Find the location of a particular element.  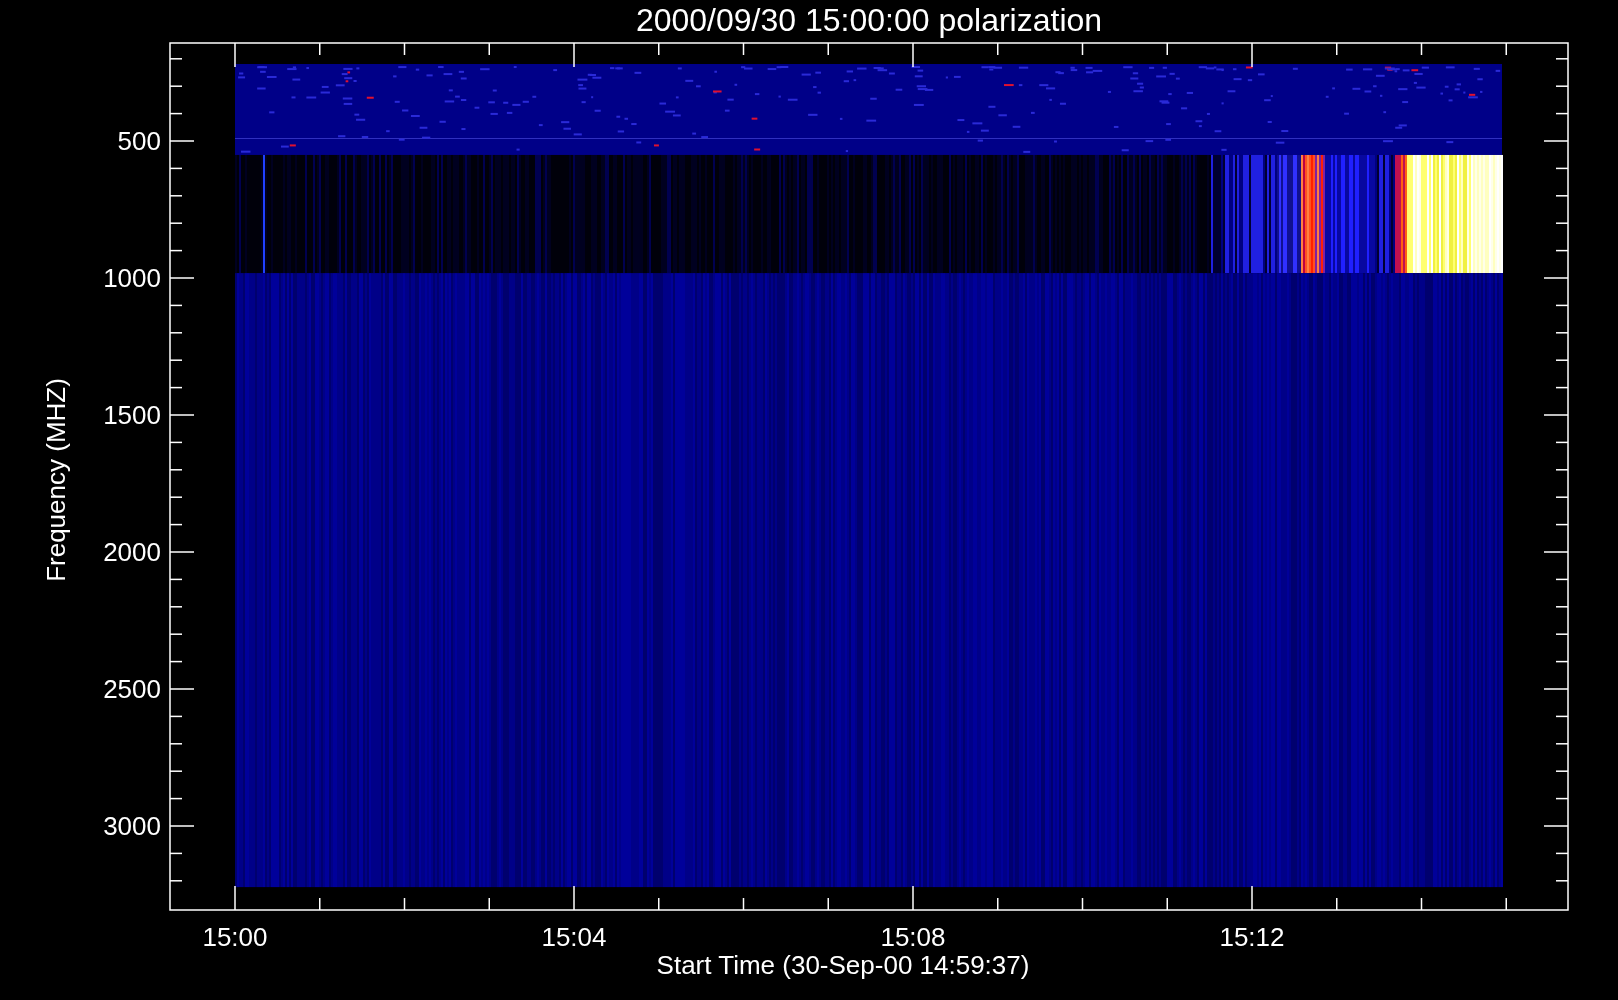

x-tick-label: 15:08 is located at coordinates (913, 937).